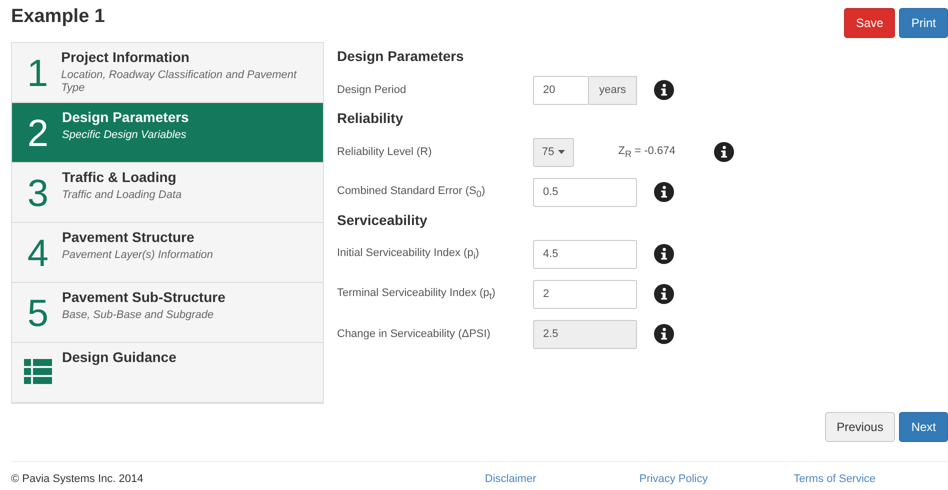 This screenshot has height=490, width=948. I want to click on step-item: 2 Design Parameters Specific Design Variables, so click(167, 133).